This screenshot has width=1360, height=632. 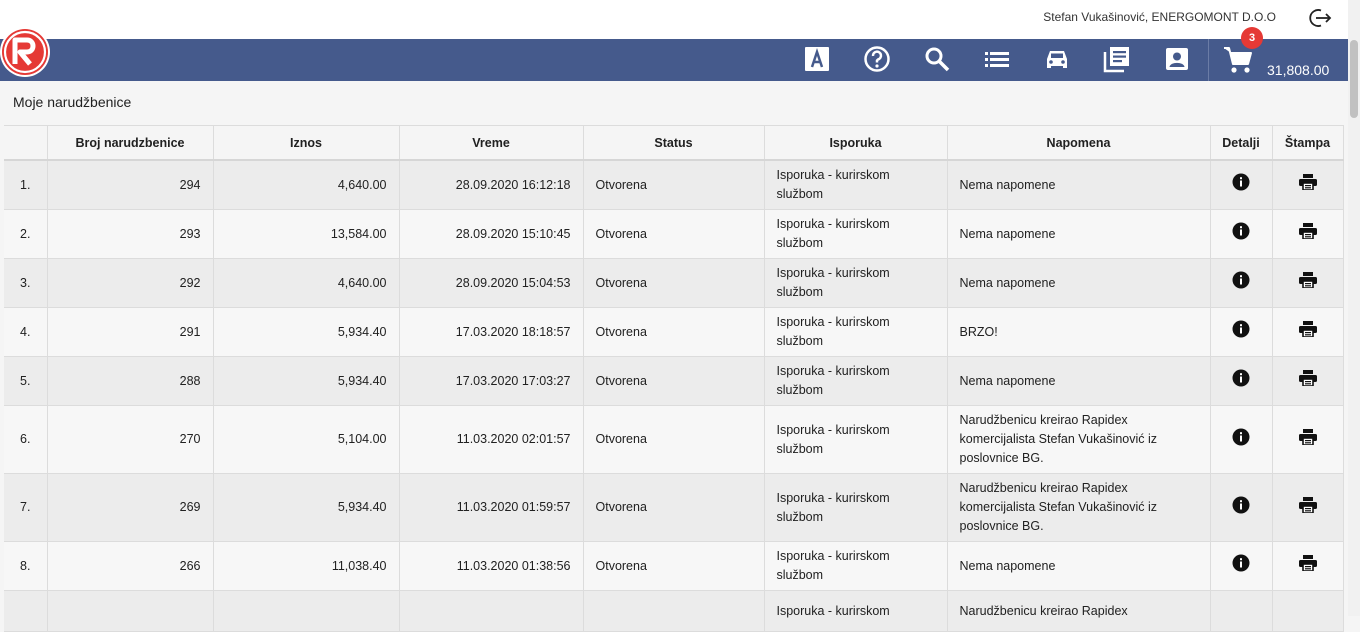 I want to click on time-cell: 11.03.2020 01:59:57, so click(x=491, y=507).